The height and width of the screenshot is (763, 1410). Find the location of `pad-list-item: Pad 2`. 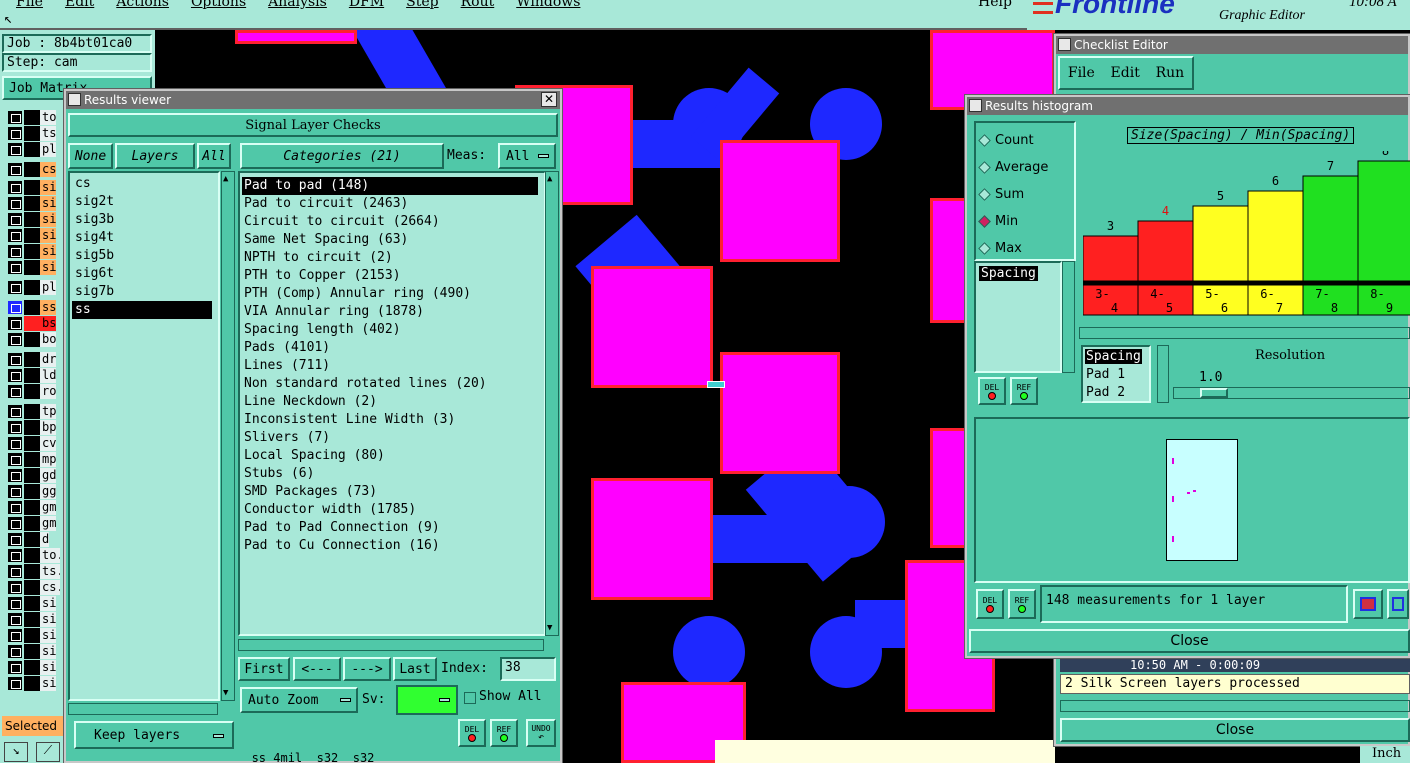

pad-list-item: Pad 2 is located at coordinates (1105, 392).